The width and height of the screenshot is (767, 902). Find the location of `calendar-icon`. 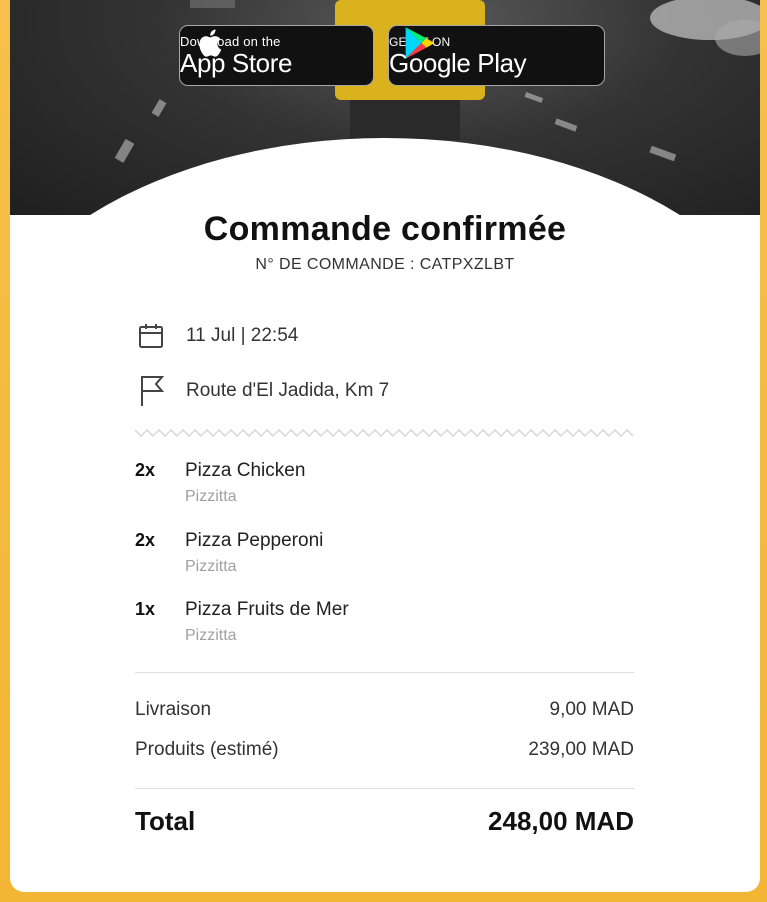

calendar-icon is located at coordinates (151, 336).